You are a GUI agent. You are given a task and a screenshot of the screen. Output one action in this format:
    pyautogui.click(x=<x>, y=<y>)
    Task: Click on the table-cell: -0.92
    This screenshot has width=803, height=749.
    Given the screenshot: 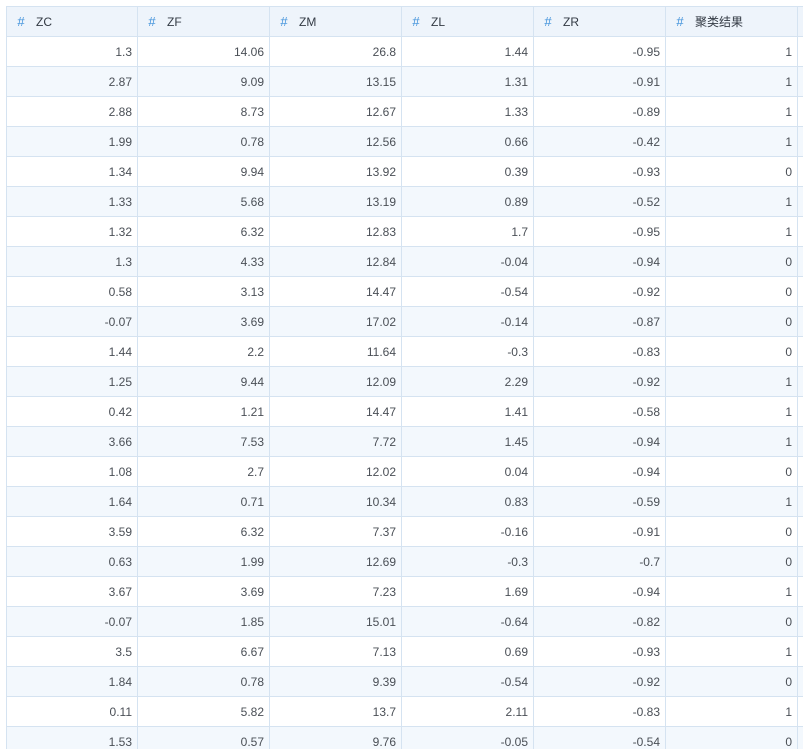 What is the action you would take?
    pyautogui.click(x=599, y=291)
    